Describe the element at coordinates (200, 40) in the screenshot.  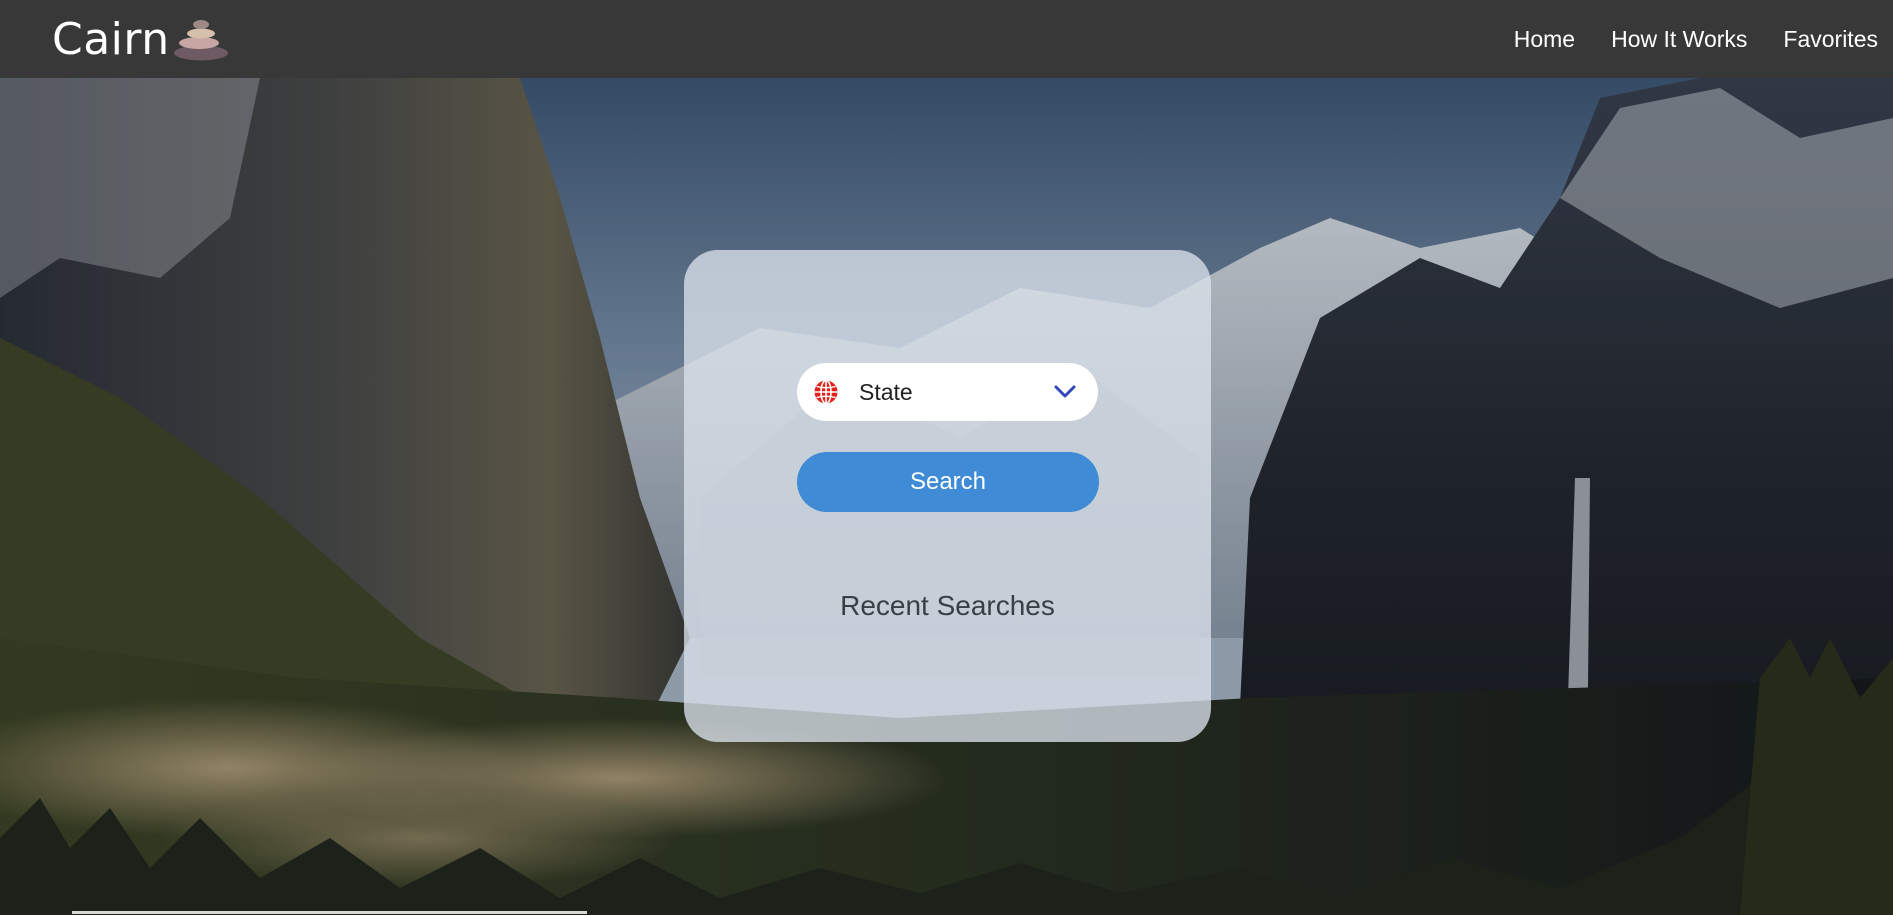
I see `stacked-stones-icon` at that location.